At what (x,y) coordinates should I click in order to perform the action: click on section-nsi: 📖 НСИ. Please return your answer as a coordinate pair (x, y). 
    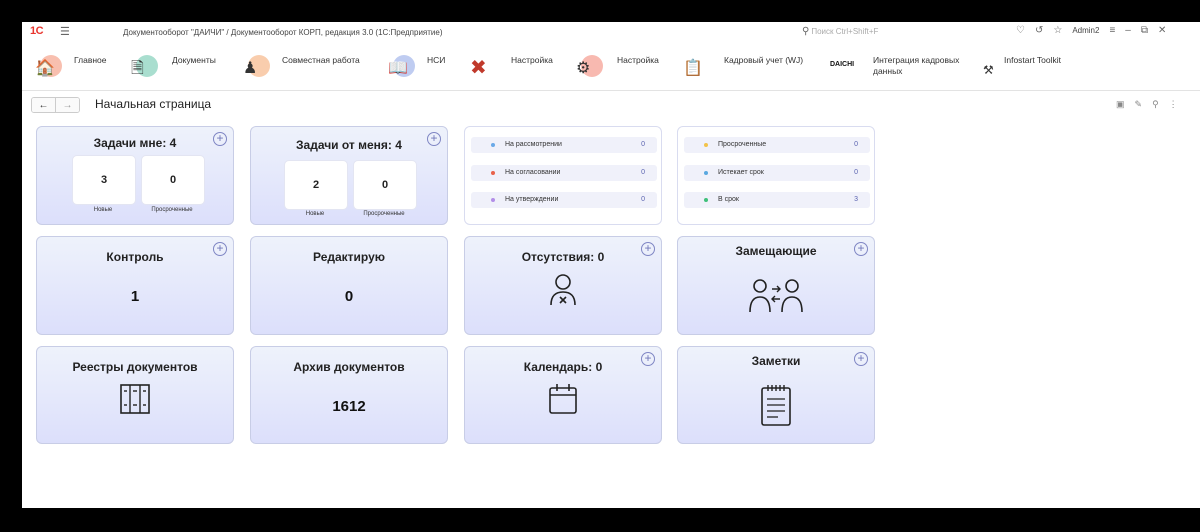
    Looking at the image, I should click on (427, 69).